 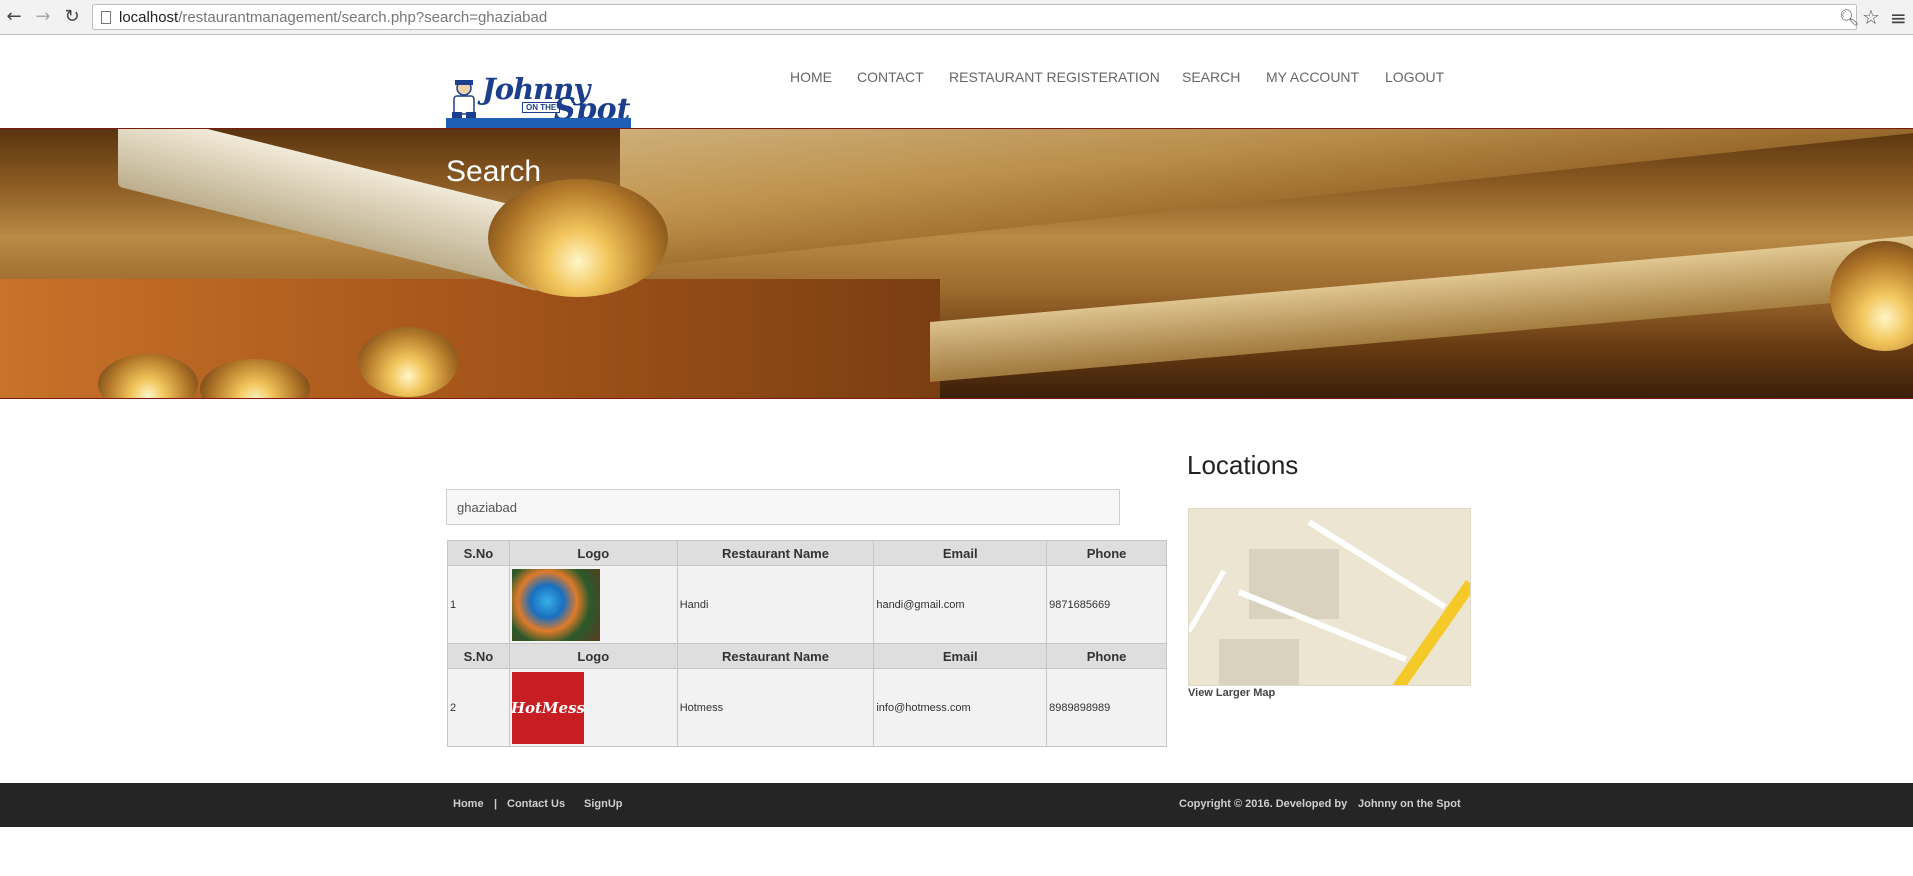 I want to click on footer-link-contact-us: Contact Us, so click(x=536, y=804).